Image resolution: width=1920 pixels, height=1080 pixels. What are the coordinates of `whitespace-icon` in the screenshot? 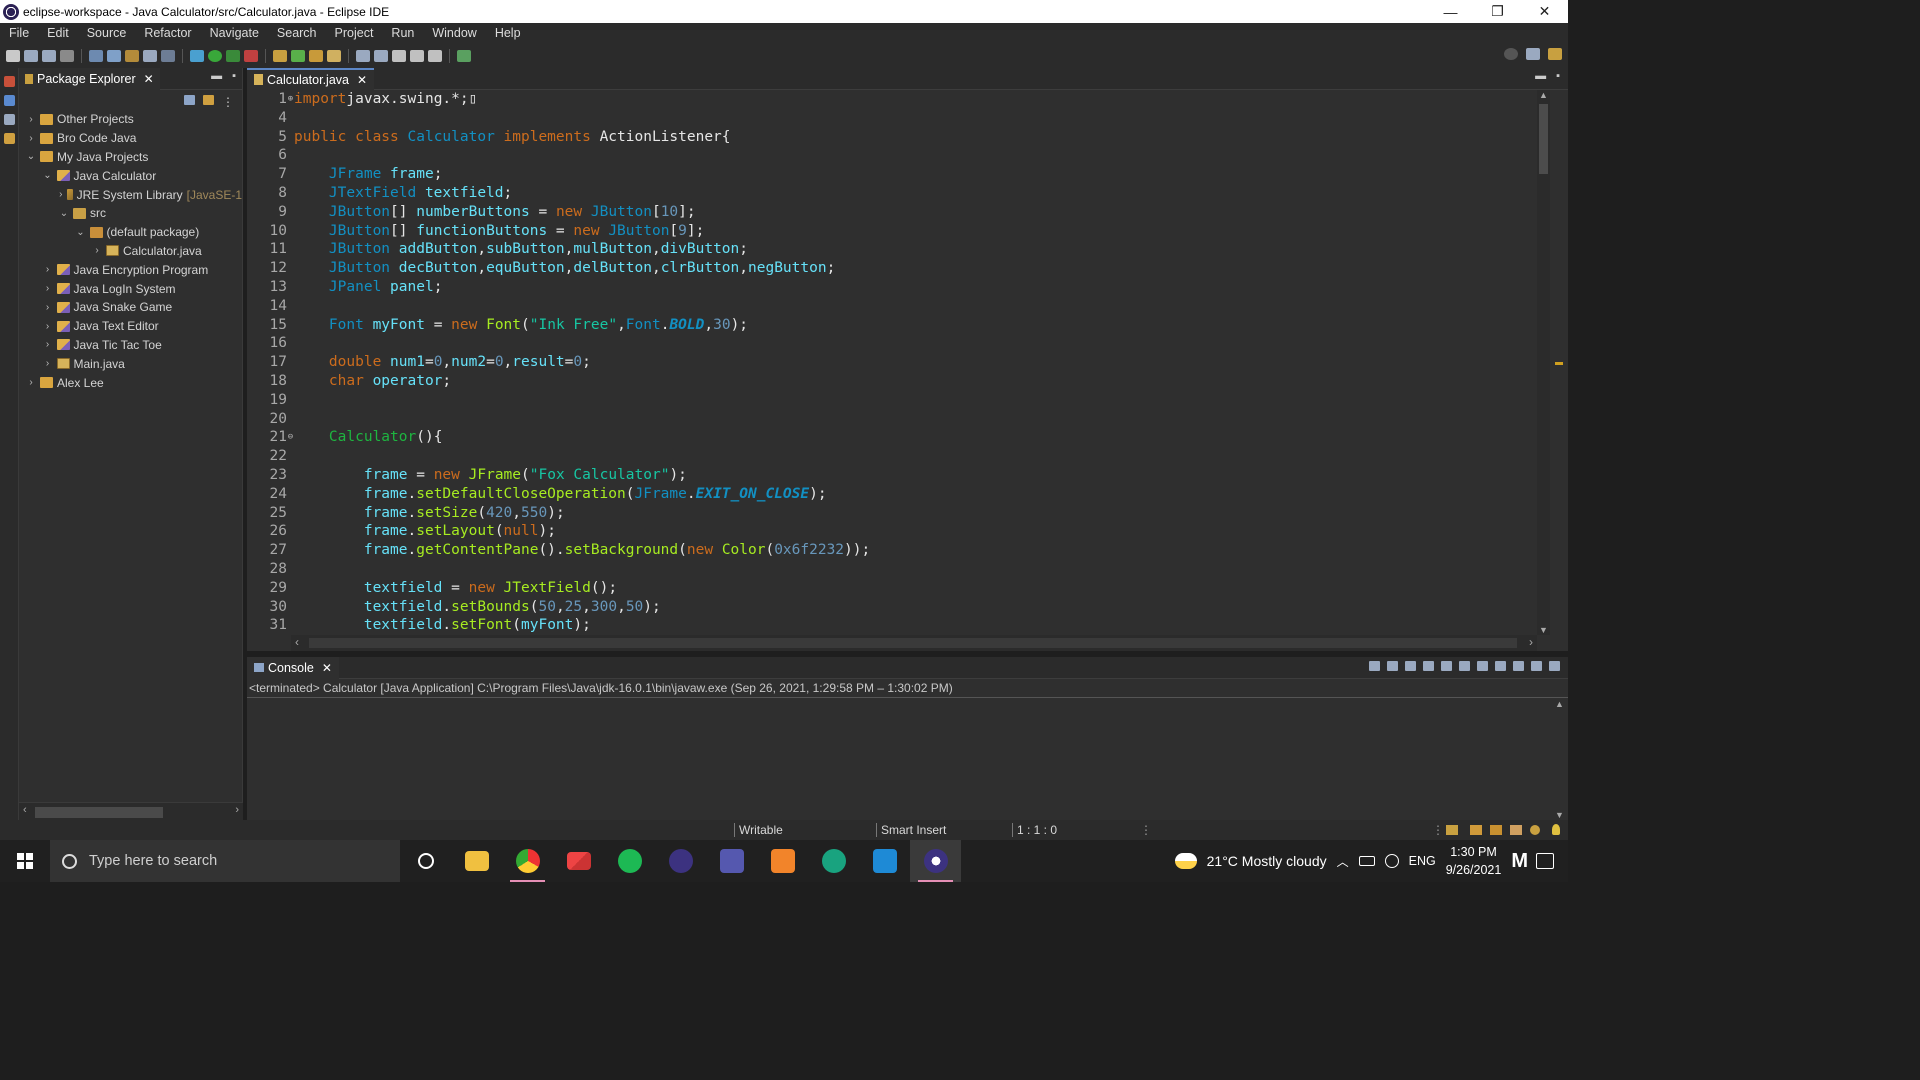 It's located at (168, 55).